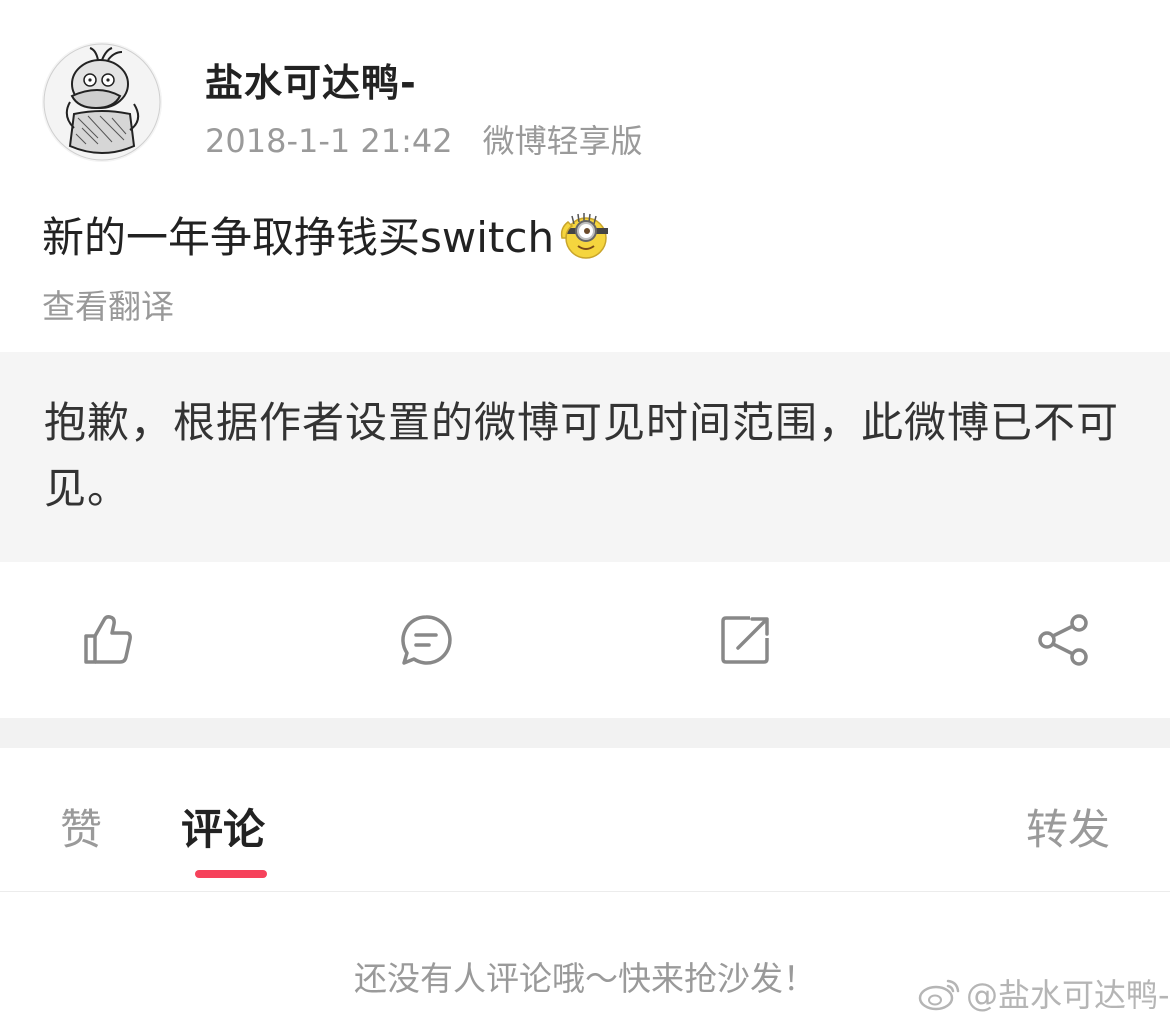 The height and width of the screenshot is (1018, 1170). I want to click on author-name: 盐水可达鸭-, so click(311, 79).